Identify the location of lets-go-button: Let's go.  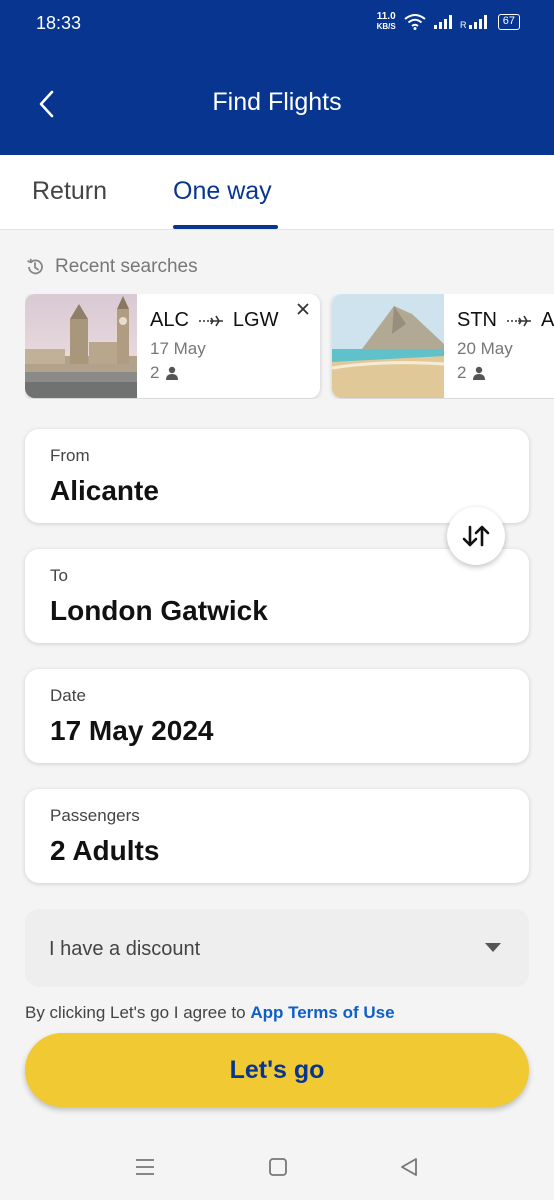
(277, 1070).